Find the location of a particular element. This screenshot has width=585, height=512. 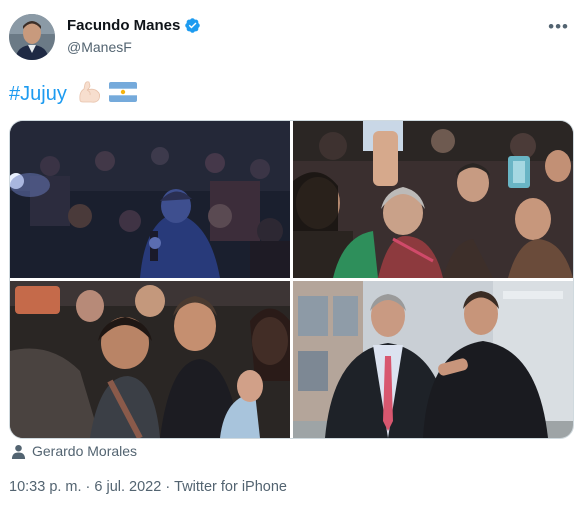

photo-two-men-outdoor is located at coordinates (433, 359).